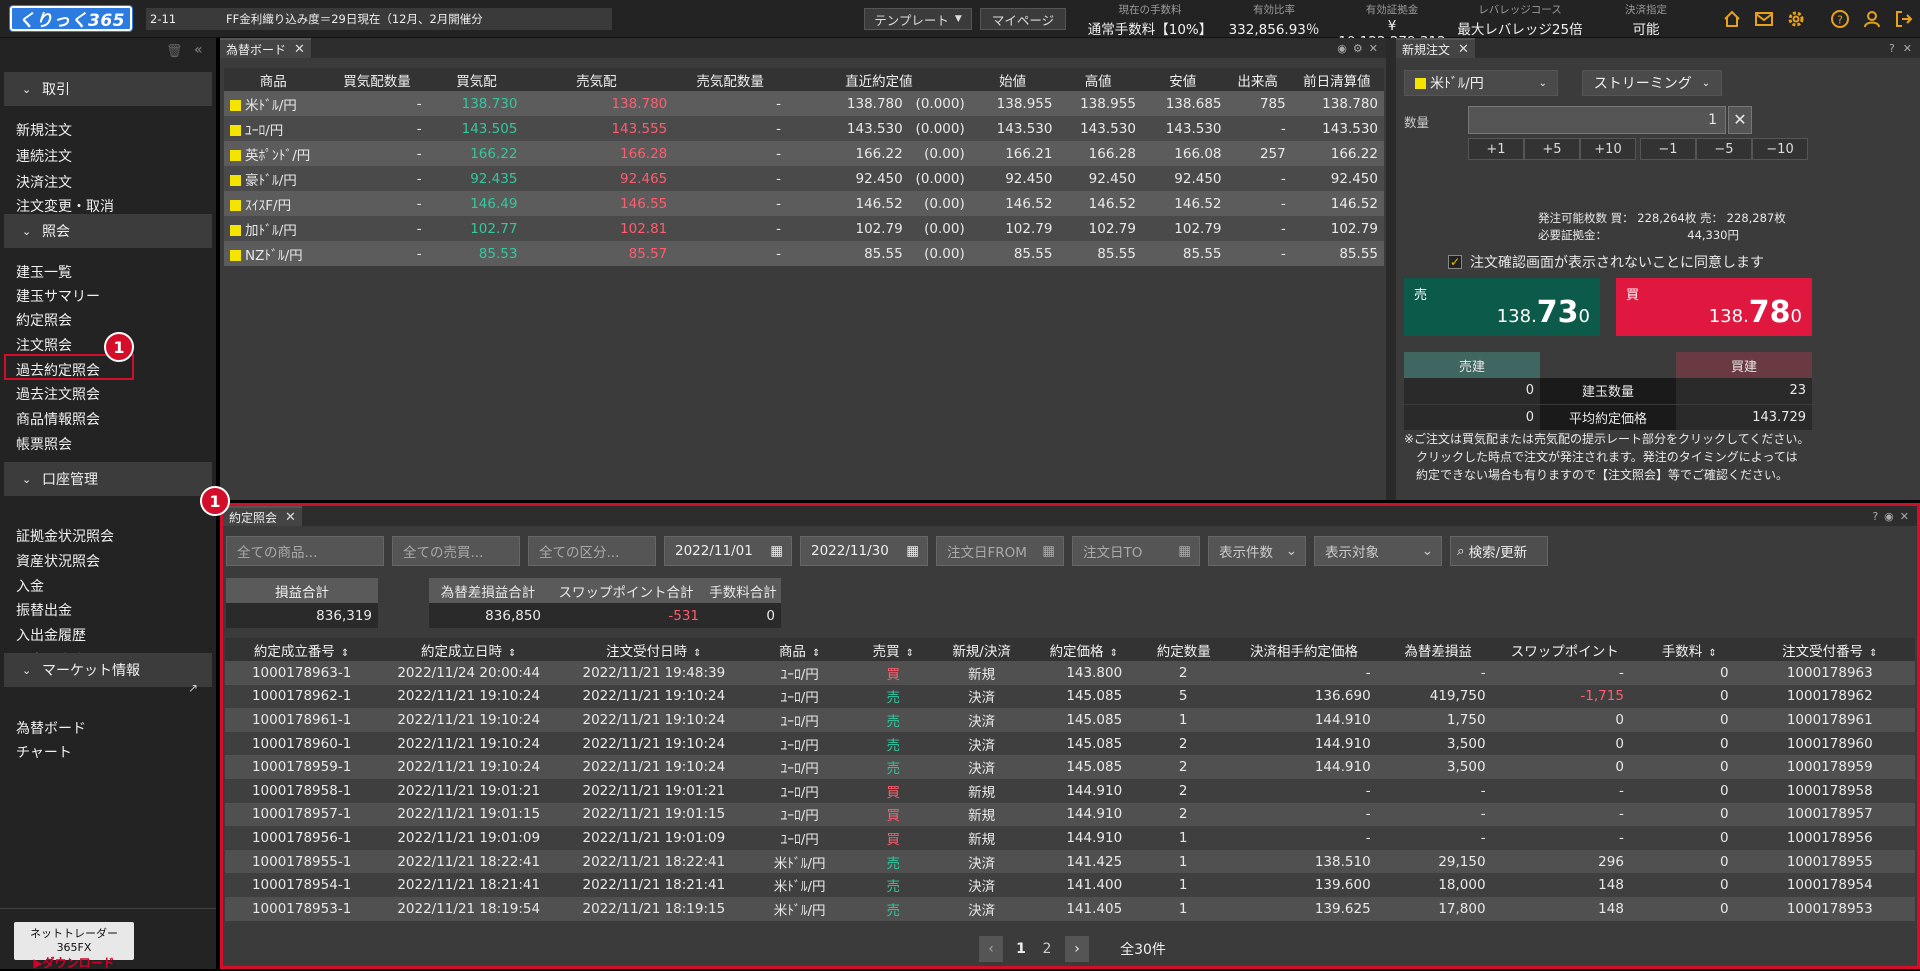  What do you see at coordinates (302, 649) in the screenshot?
I see `exec-col-header: 約定成立番号 ⇕` at bounding box center [302, 649].